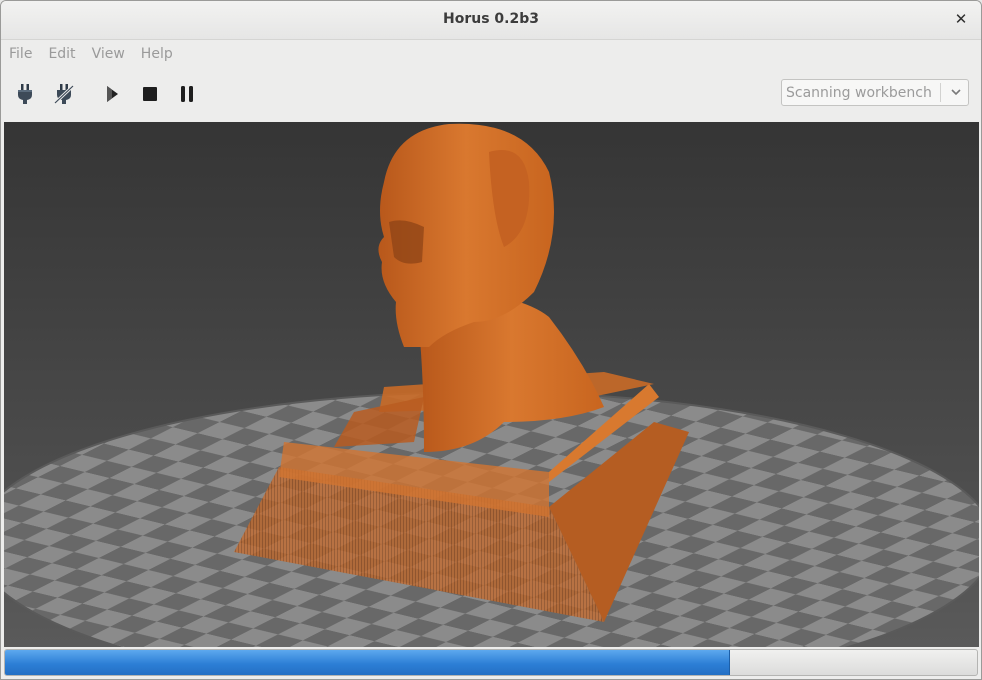 The image size is (982, 680). Describe the element at coordinates (956, 92) in the screenshot. I see `chevron-down-icon` at that location.